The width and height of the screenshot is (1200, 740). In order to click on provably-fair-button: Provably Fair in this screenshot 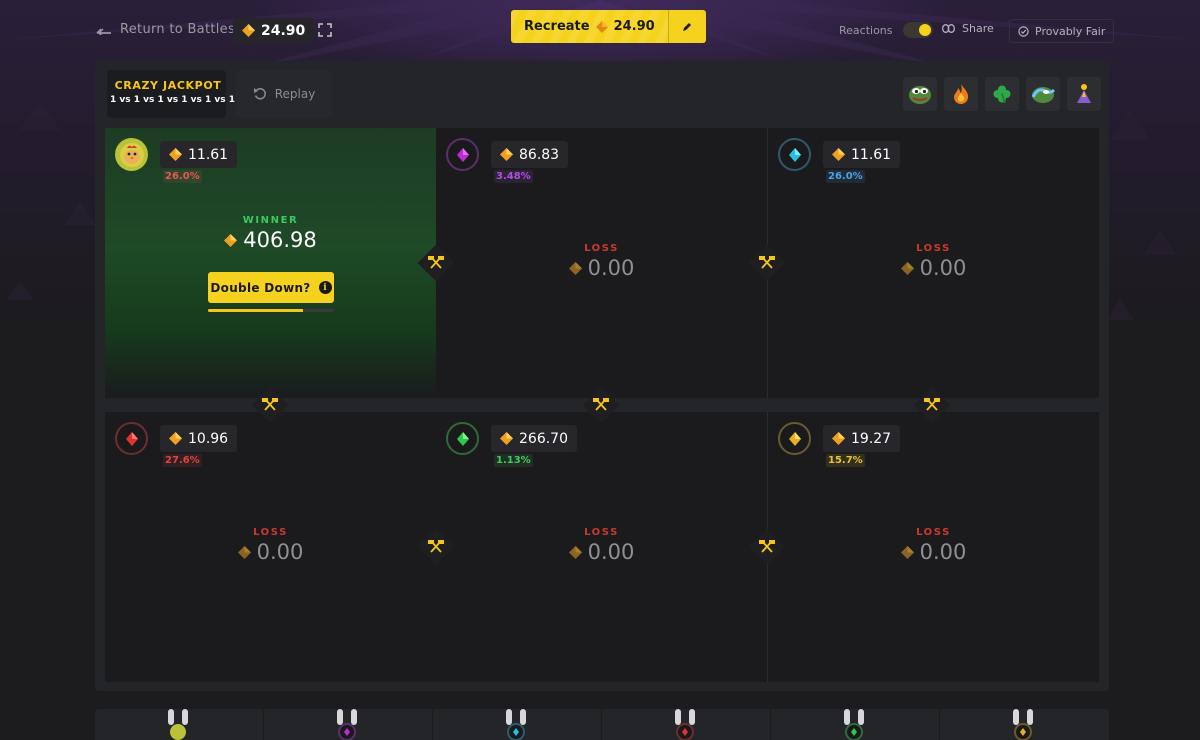, I will do `click(1062, 31)`.